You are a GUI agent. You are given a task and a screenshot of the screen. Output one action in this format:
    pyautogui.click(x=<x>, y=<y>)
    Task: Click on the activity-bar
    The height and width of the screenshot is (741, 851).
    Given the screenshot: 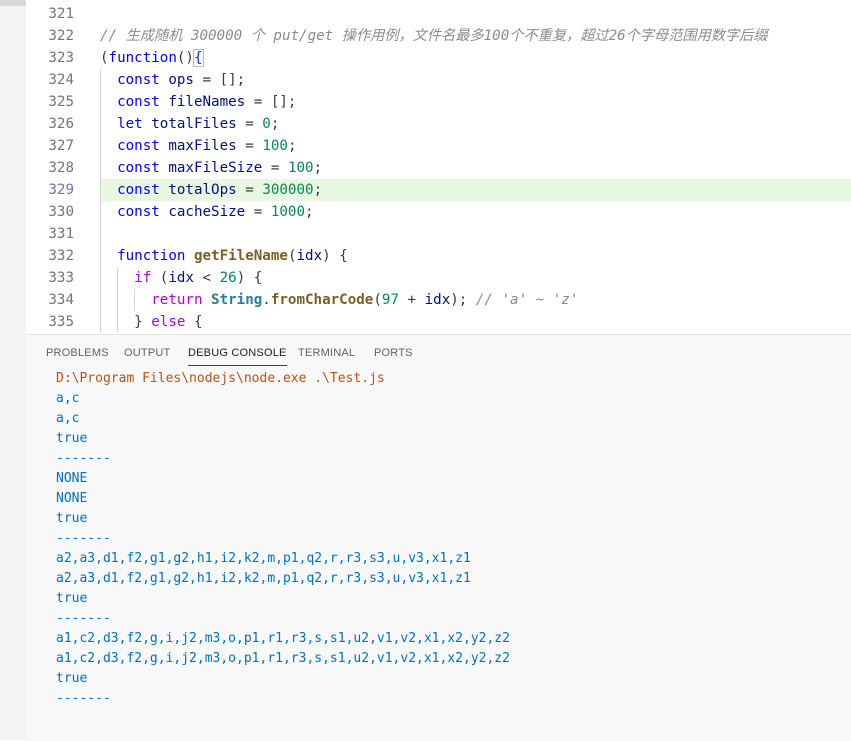 What is the action you would take?
    pyautogui.click(x=13, y=370)
    